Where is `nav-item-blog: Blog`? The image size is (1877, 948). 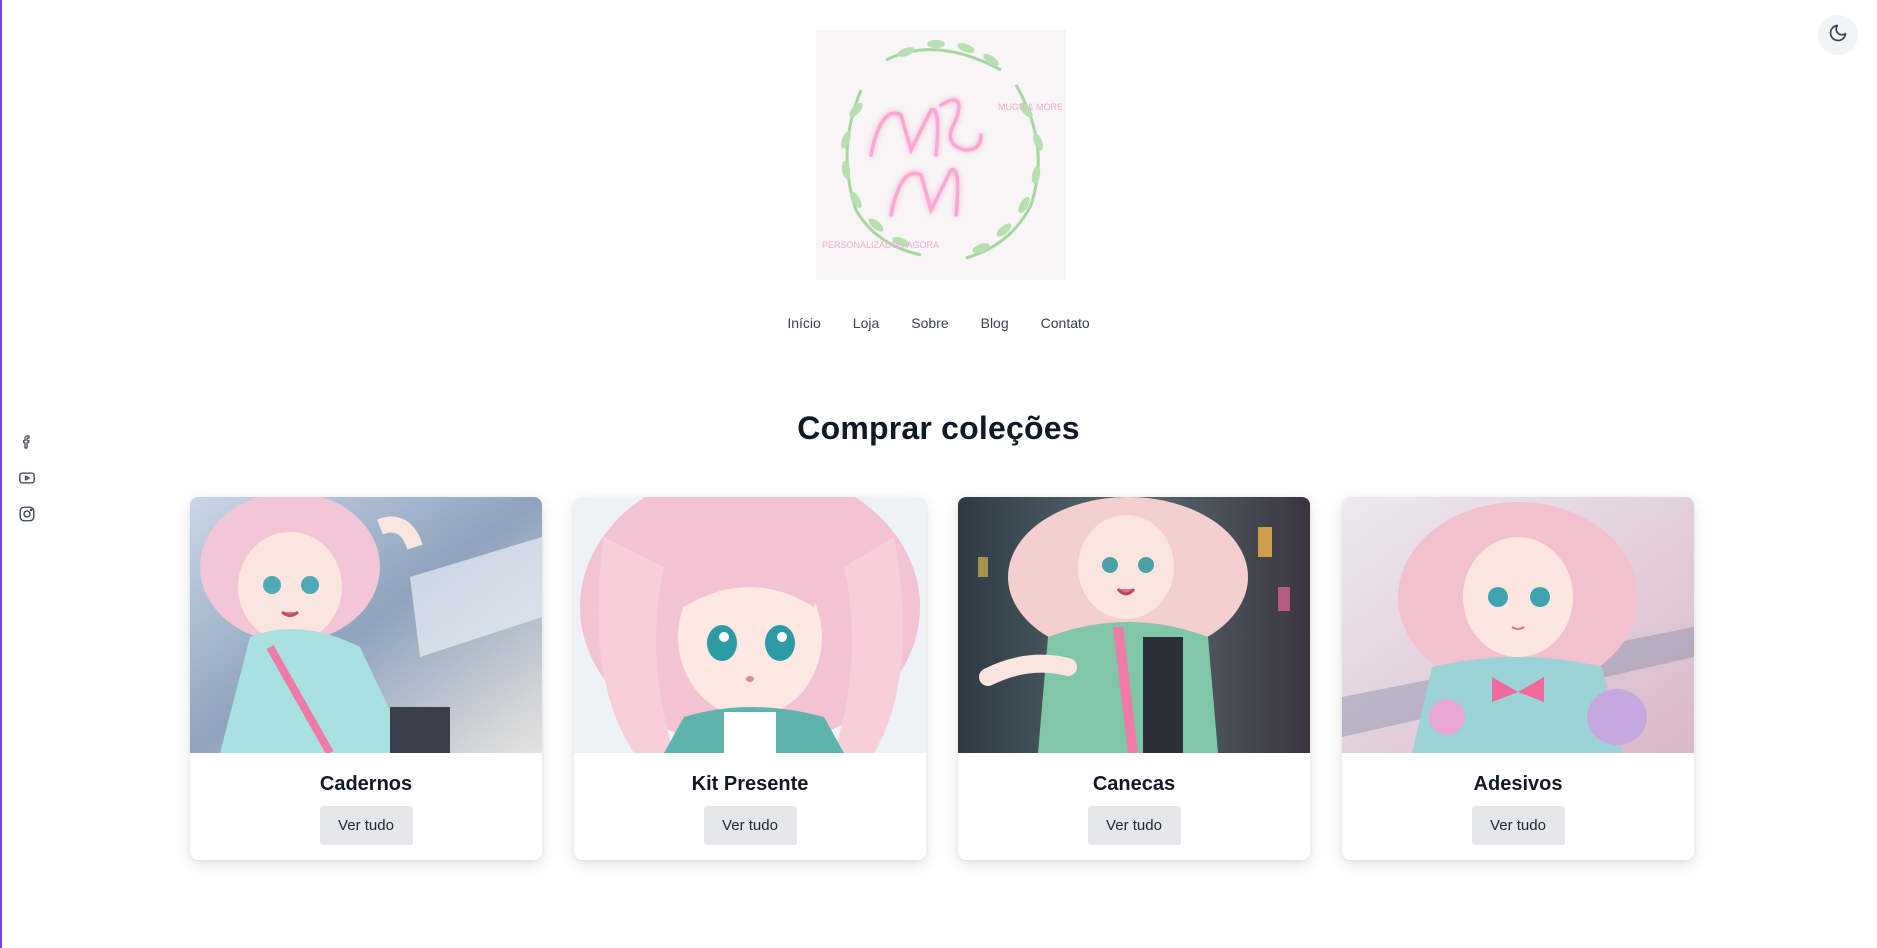 nav-item-blog: Blog is located at coordinates (995, 323).